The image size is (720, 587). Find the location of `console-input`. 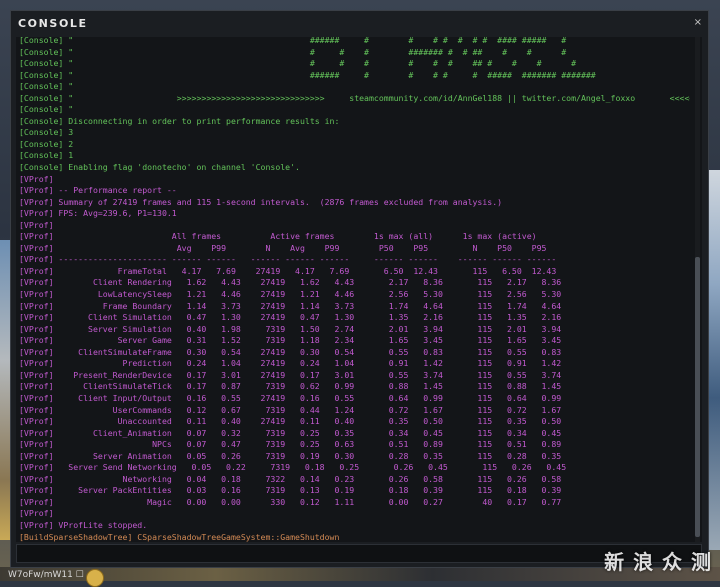

console-input is located at coordinates (359, 553).